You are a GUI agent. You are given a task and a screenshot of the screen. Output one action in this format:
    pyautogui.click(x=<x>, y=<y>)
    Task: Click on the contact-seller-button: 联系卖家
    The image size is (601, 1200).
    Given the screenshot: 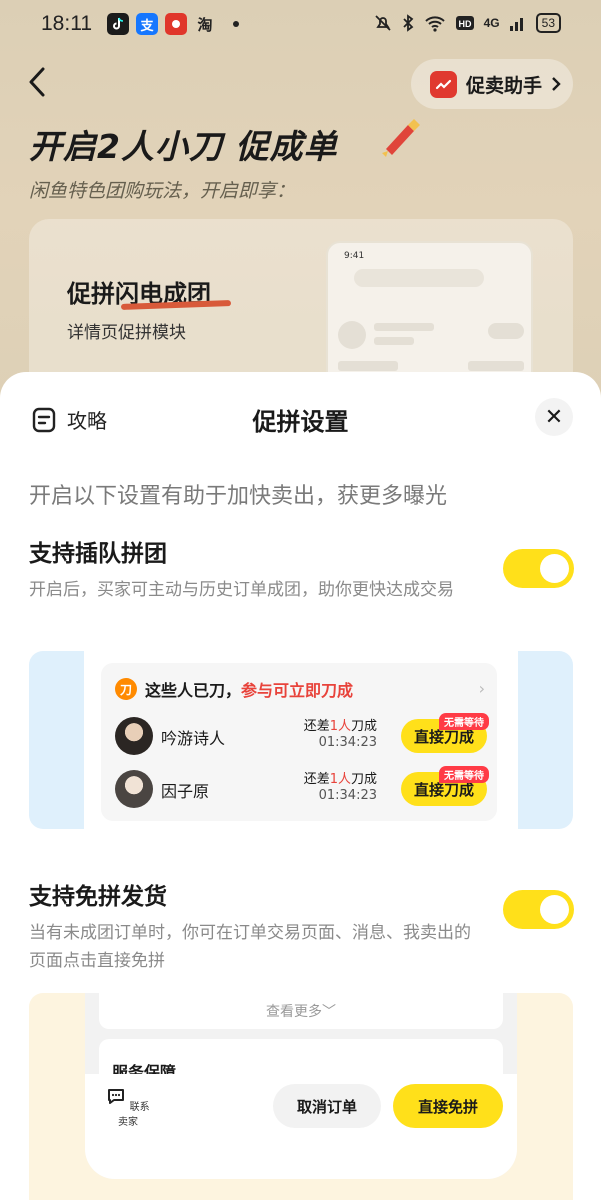 What is the action you would take?
    pyautogui.click(x=128, y=1107)
    